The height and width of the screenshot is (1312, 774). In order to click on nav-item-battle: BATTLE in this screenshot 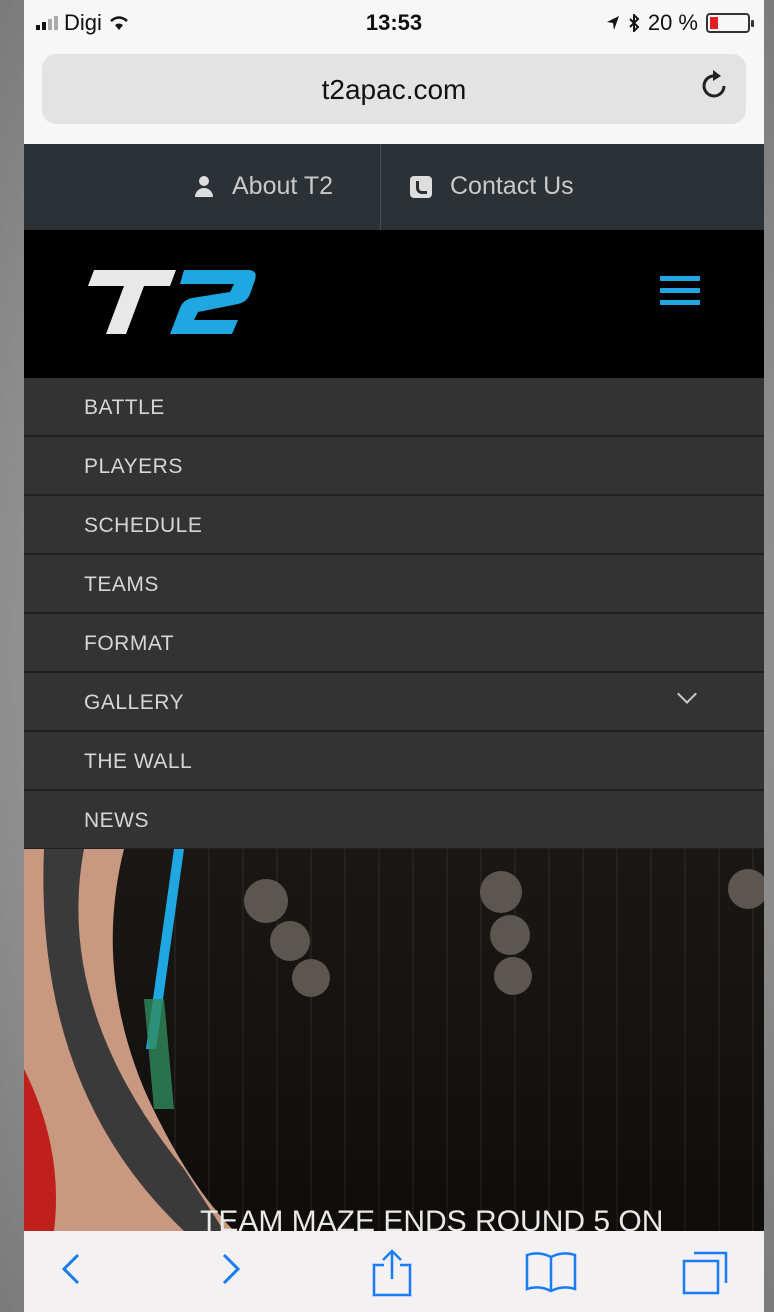, I will do `click(394, 407)`.